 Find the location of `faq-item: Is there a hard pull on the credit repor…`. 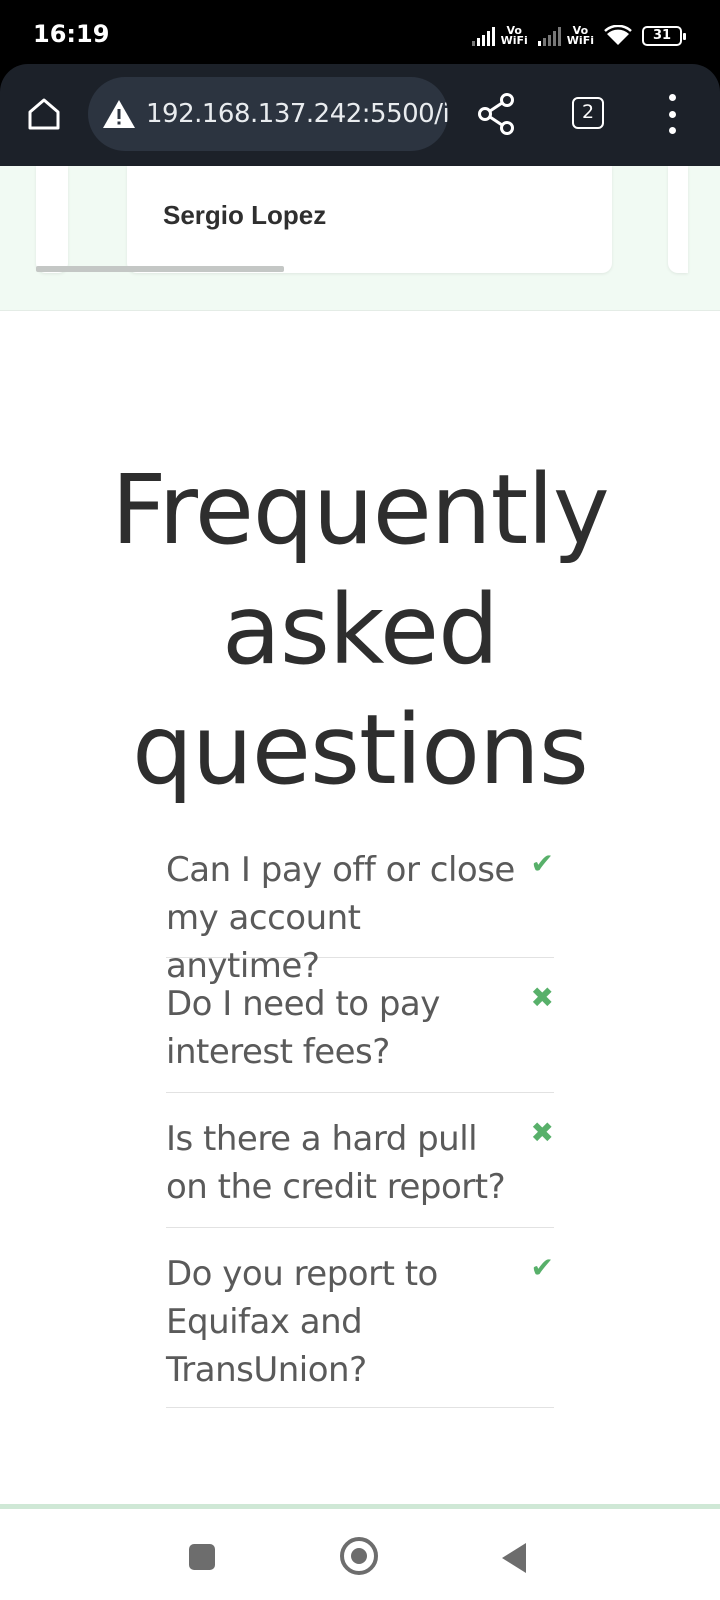

faq-item: Is there a hard pull on the credit repor… is located at coordinates (360, 1160).